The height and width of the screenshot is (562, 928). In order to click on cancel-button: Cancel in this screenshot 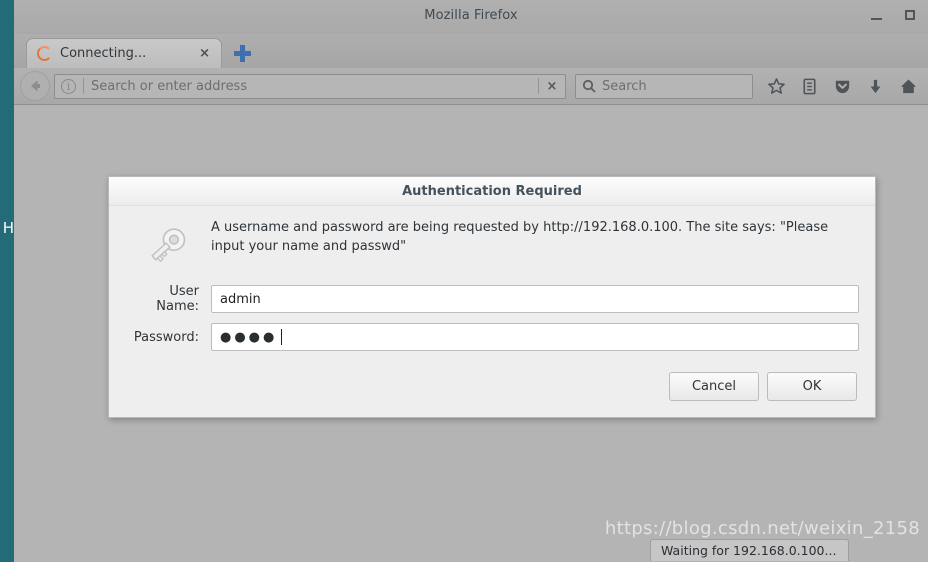, I will do `click(714, 386)`.